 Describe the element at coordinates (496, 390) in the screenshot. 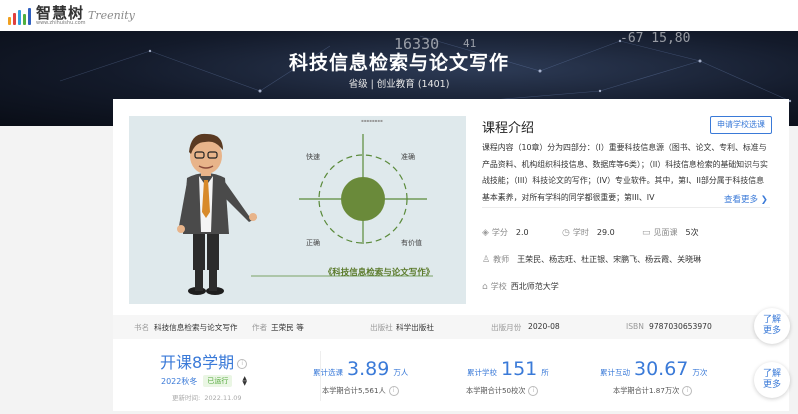

I see `stat-schools-sub-text: 本学期合计50校次` at that location.